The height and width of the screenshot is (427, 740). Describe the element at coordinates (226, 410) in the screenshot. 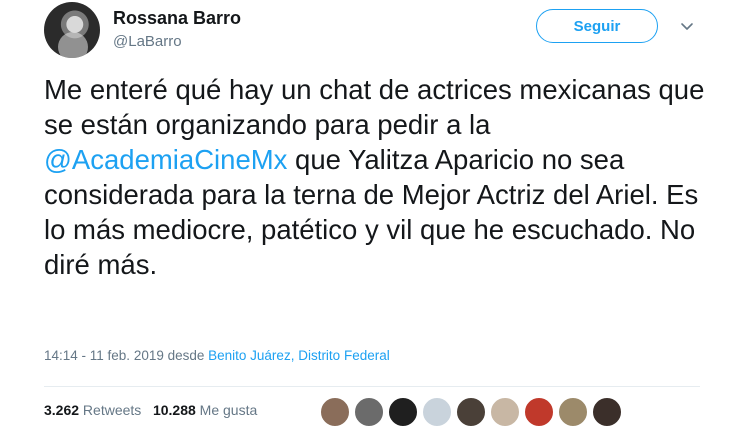

I see `likes-label: Me gusta` at that location.